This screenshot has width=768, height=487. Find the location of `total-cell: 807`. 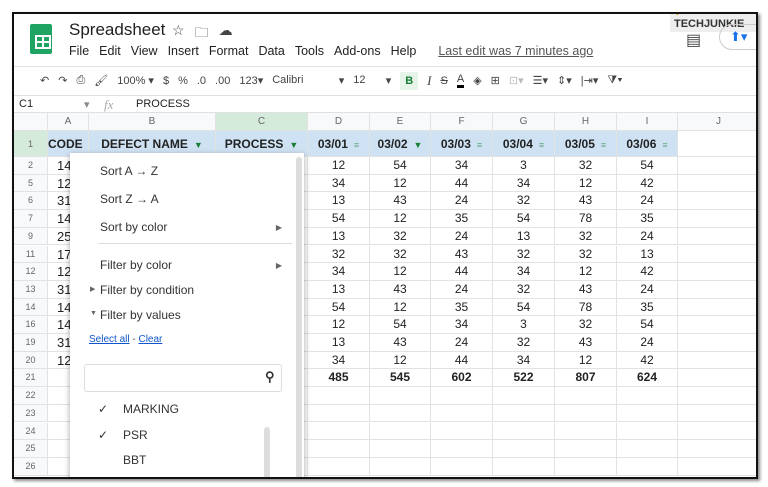

total-cell: 807 is located at coordinates (586, 378).